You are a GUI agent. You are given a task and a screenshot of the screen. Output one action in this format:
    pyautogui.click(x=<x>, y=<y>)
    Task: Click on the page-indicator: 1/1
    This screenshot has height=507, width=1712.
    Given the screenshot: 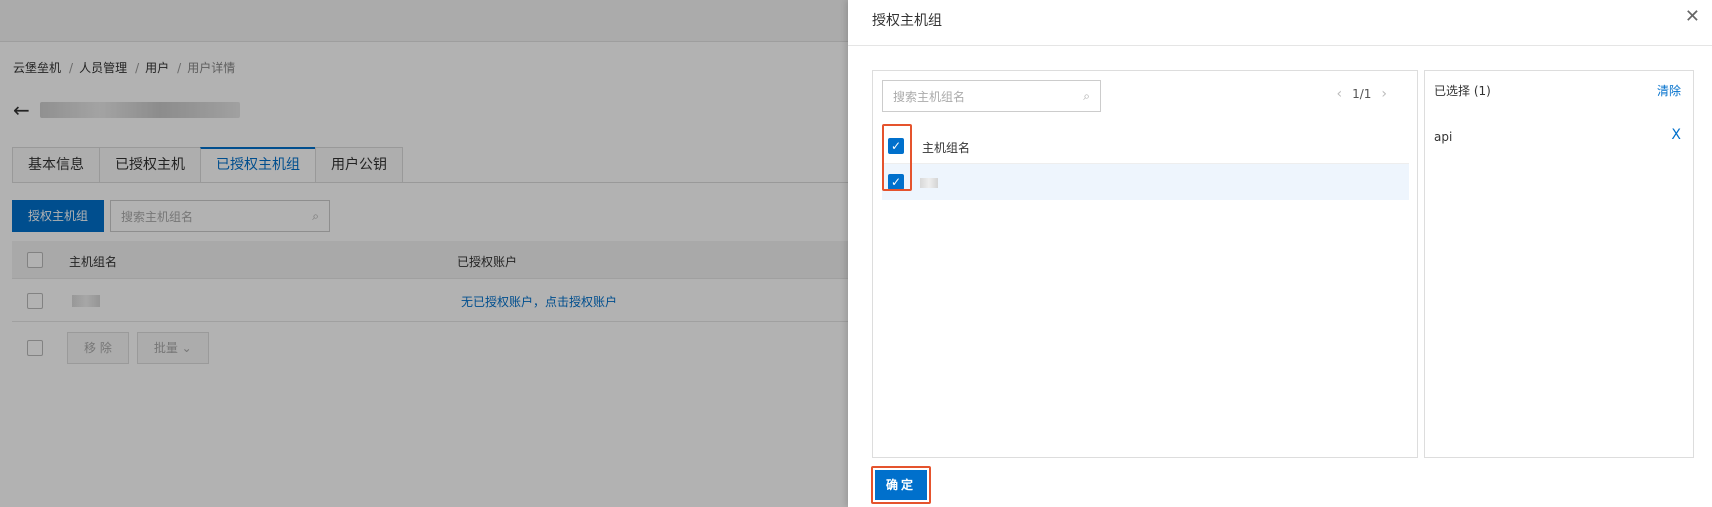 What is the action you would take?
    pyautogui.click(x=1362, y=94)
    